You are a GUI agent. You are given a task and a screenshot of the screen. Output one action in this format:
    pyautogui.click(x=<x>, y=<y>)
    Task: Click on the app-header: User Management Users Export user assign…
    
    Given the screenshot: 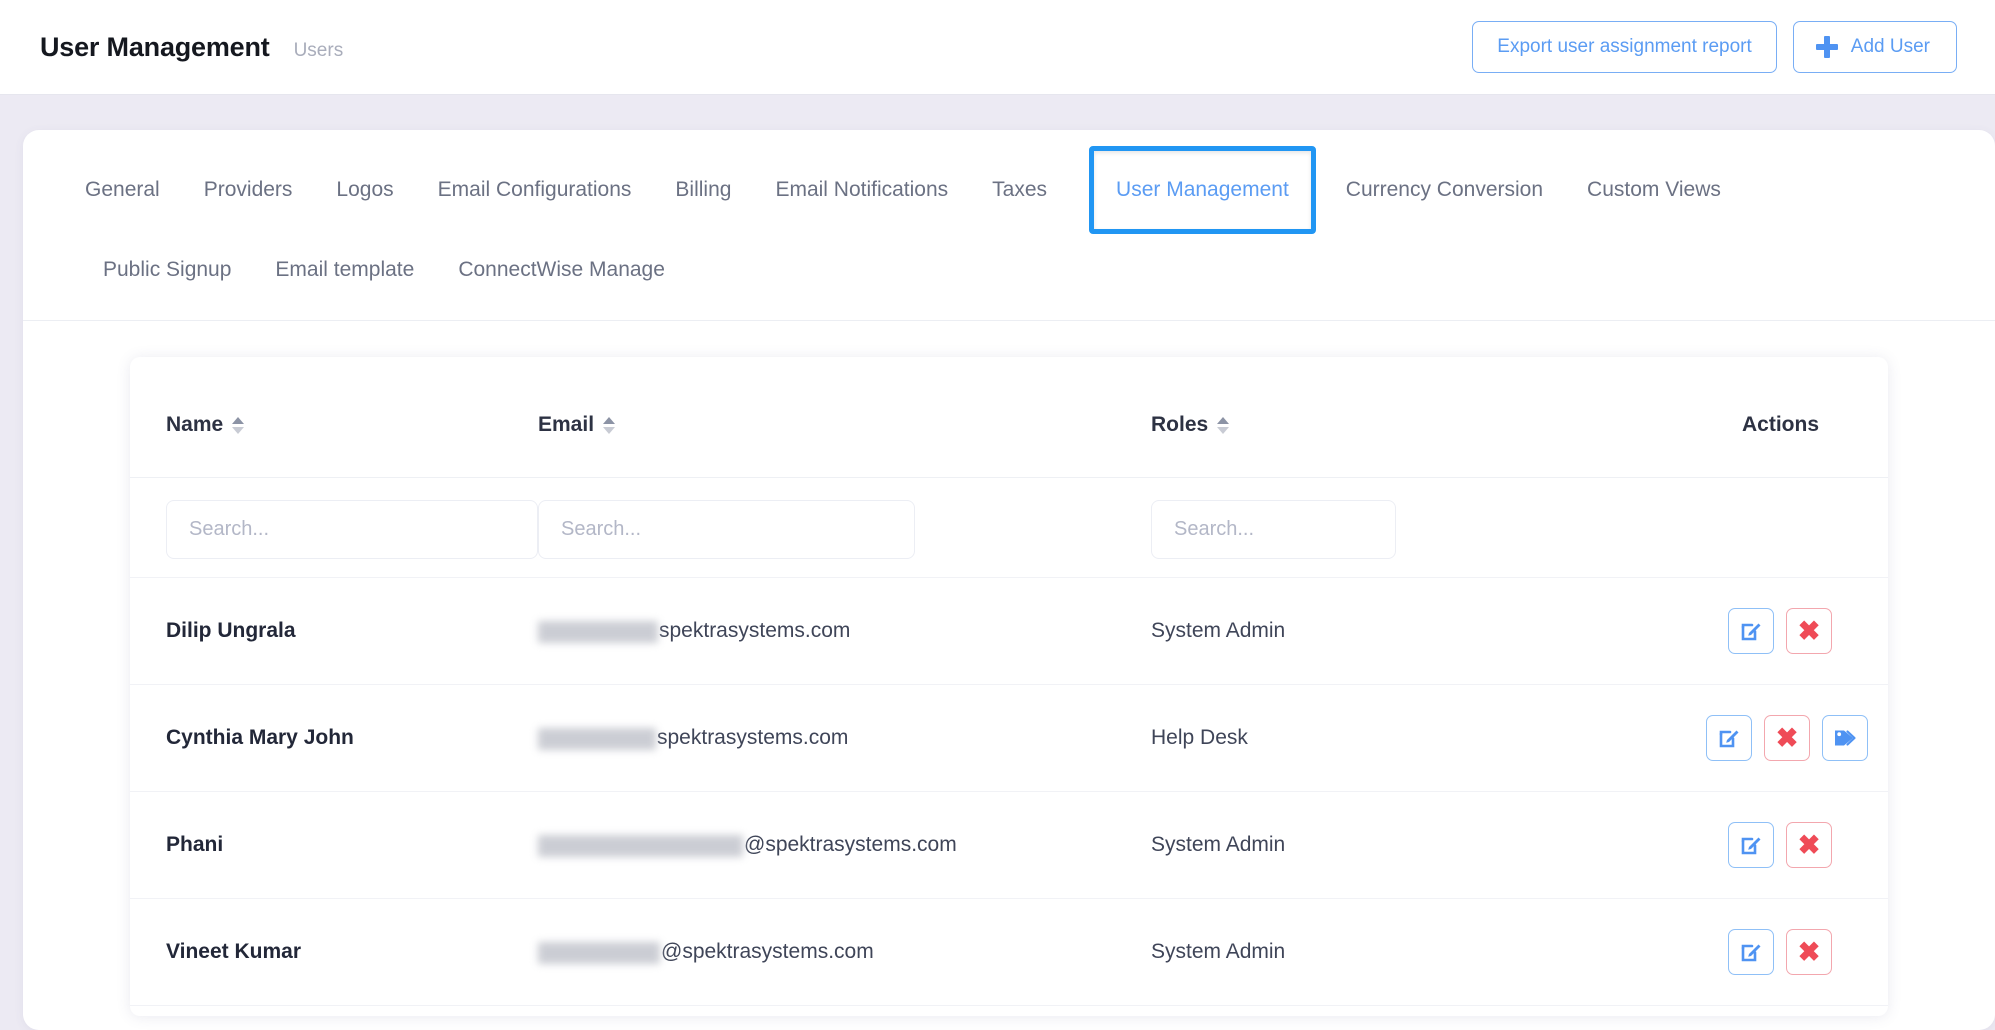 What is the action you would take?
    pyautogui.click(x=997, y=47)
    